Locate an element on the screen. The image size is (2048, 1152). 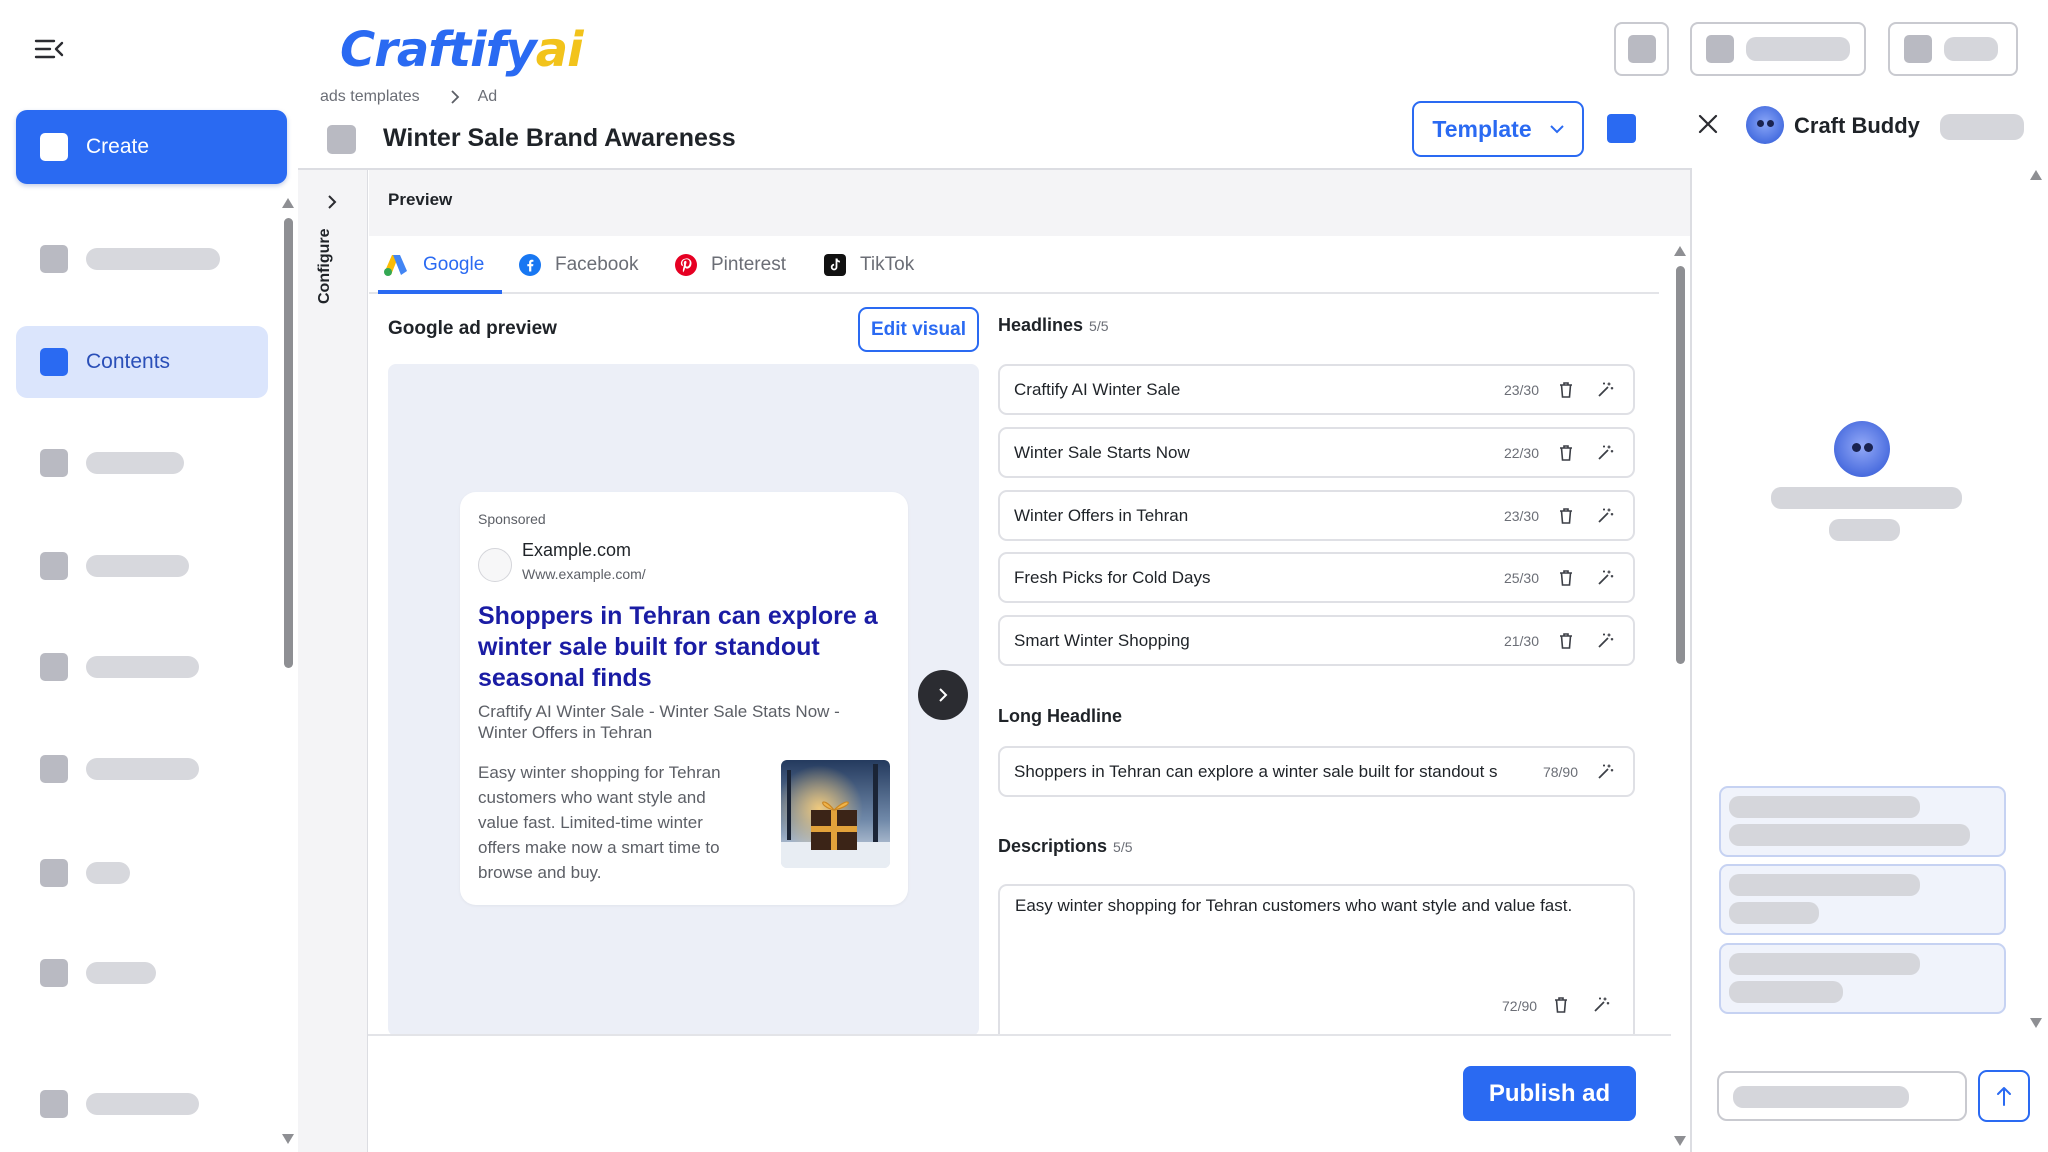
breadcrumb-item-ad: Ad is located at coordinates (488, 97).